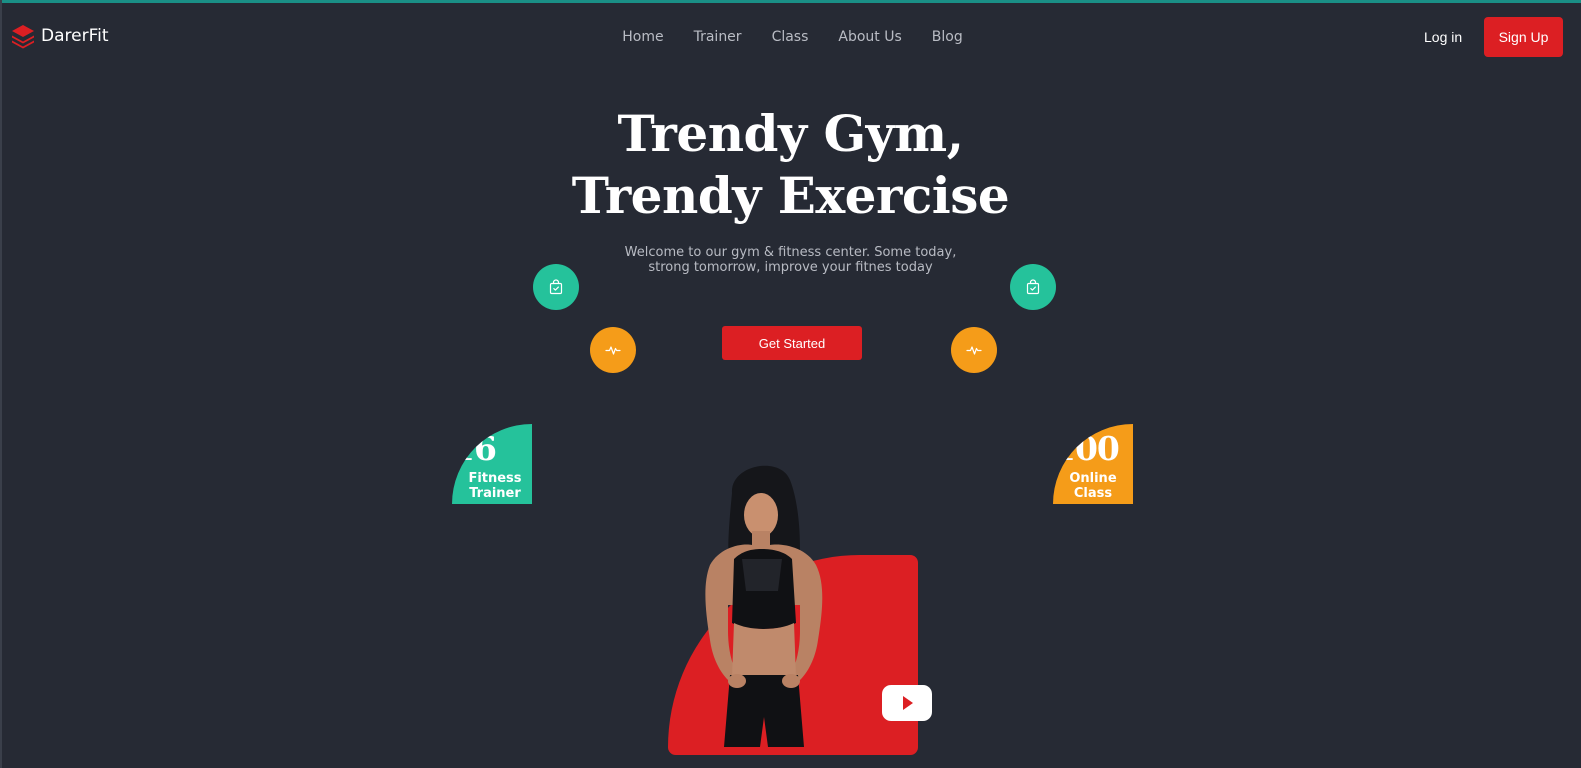 The width and height of the screenshot is (1581, 768). I want to click on stat-value: 100, so click(1086, 448).